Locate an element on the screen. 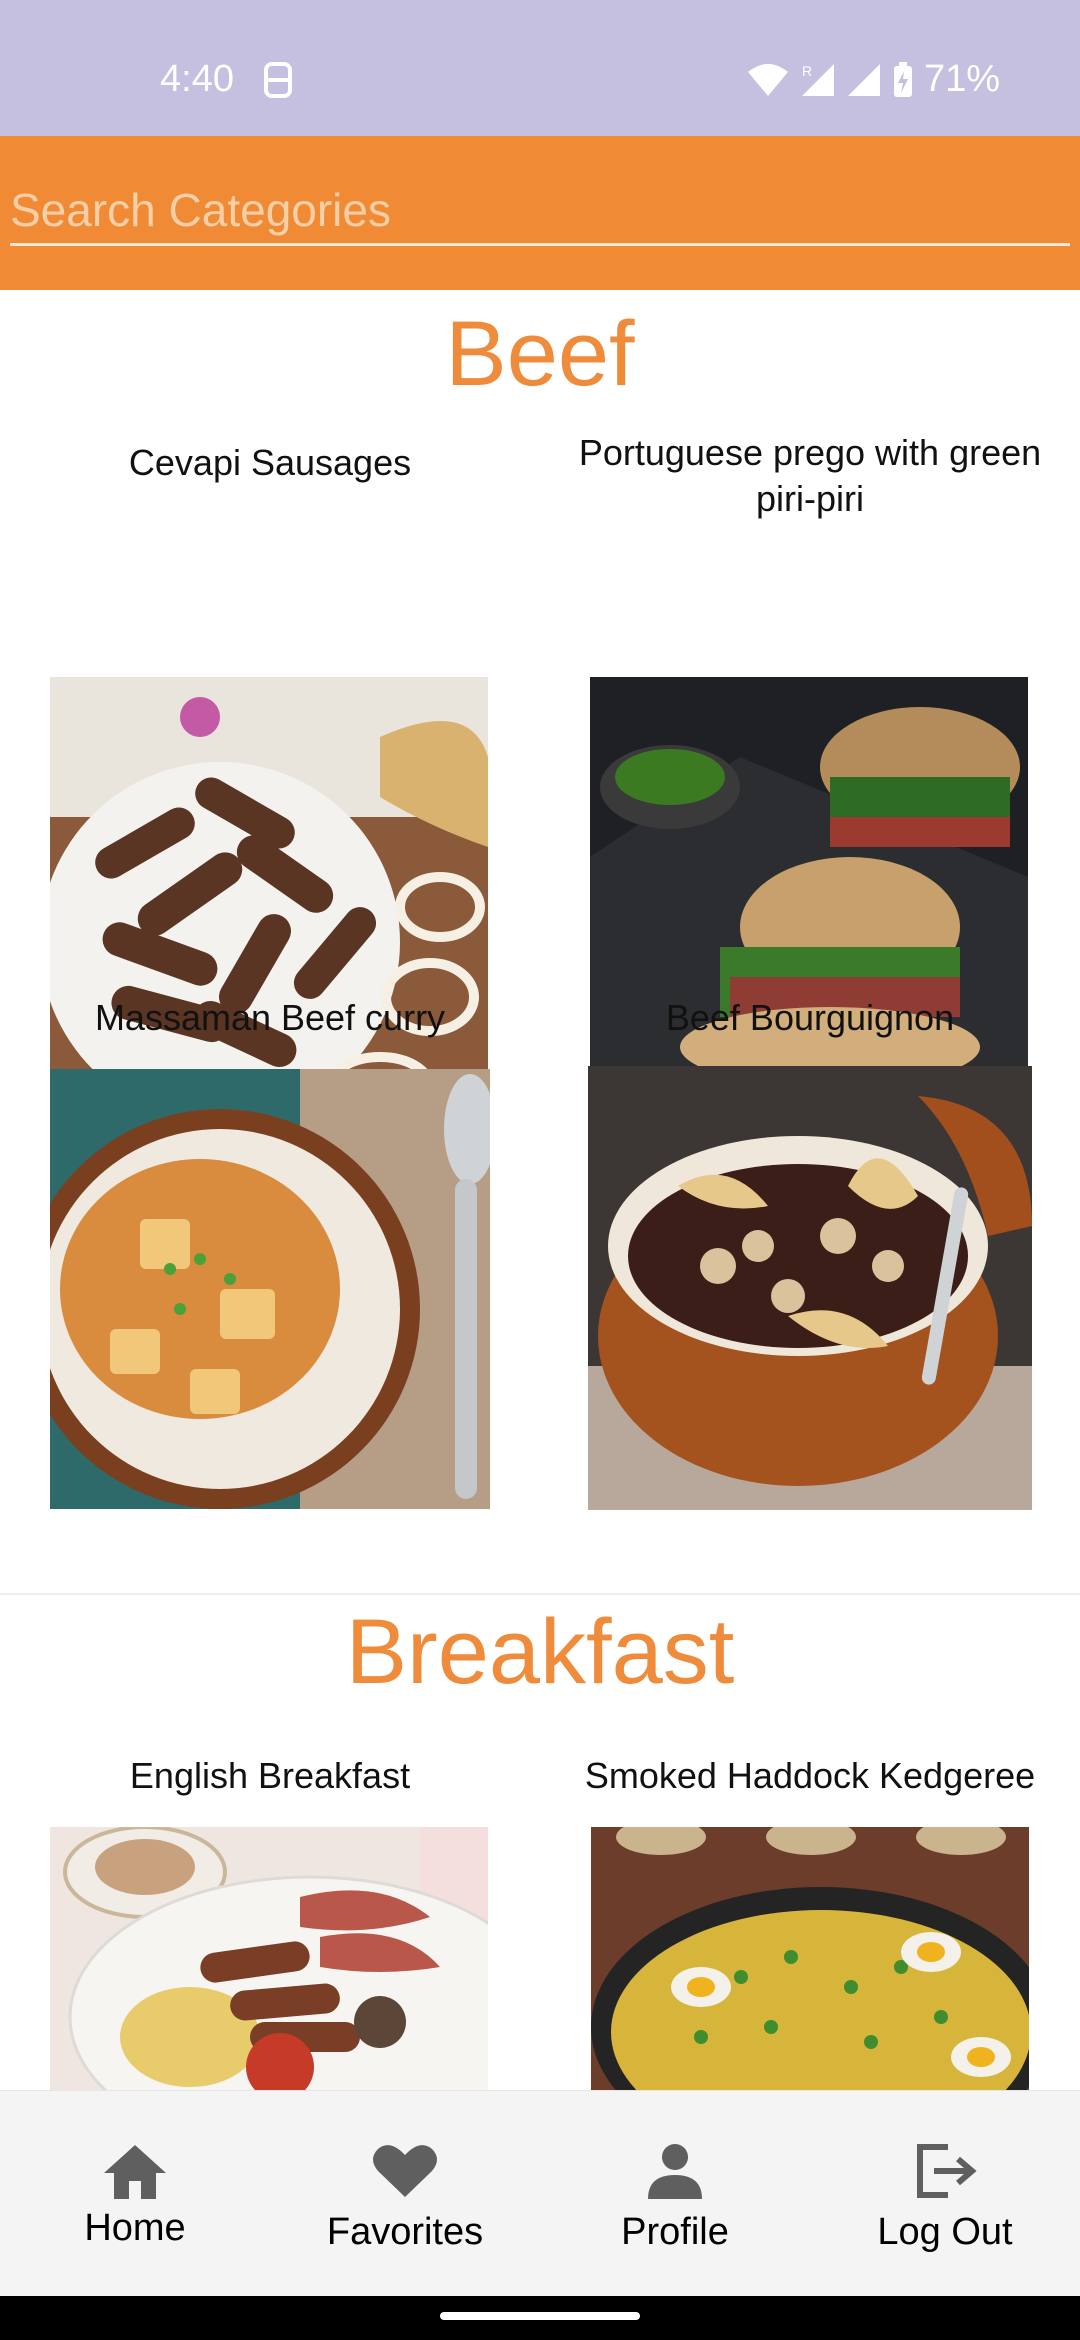 The width and height of the screenshot is (1080, 2340). bottom-navigation: Home Favorites Profile Log Out is located at coordinates (540, 2193).